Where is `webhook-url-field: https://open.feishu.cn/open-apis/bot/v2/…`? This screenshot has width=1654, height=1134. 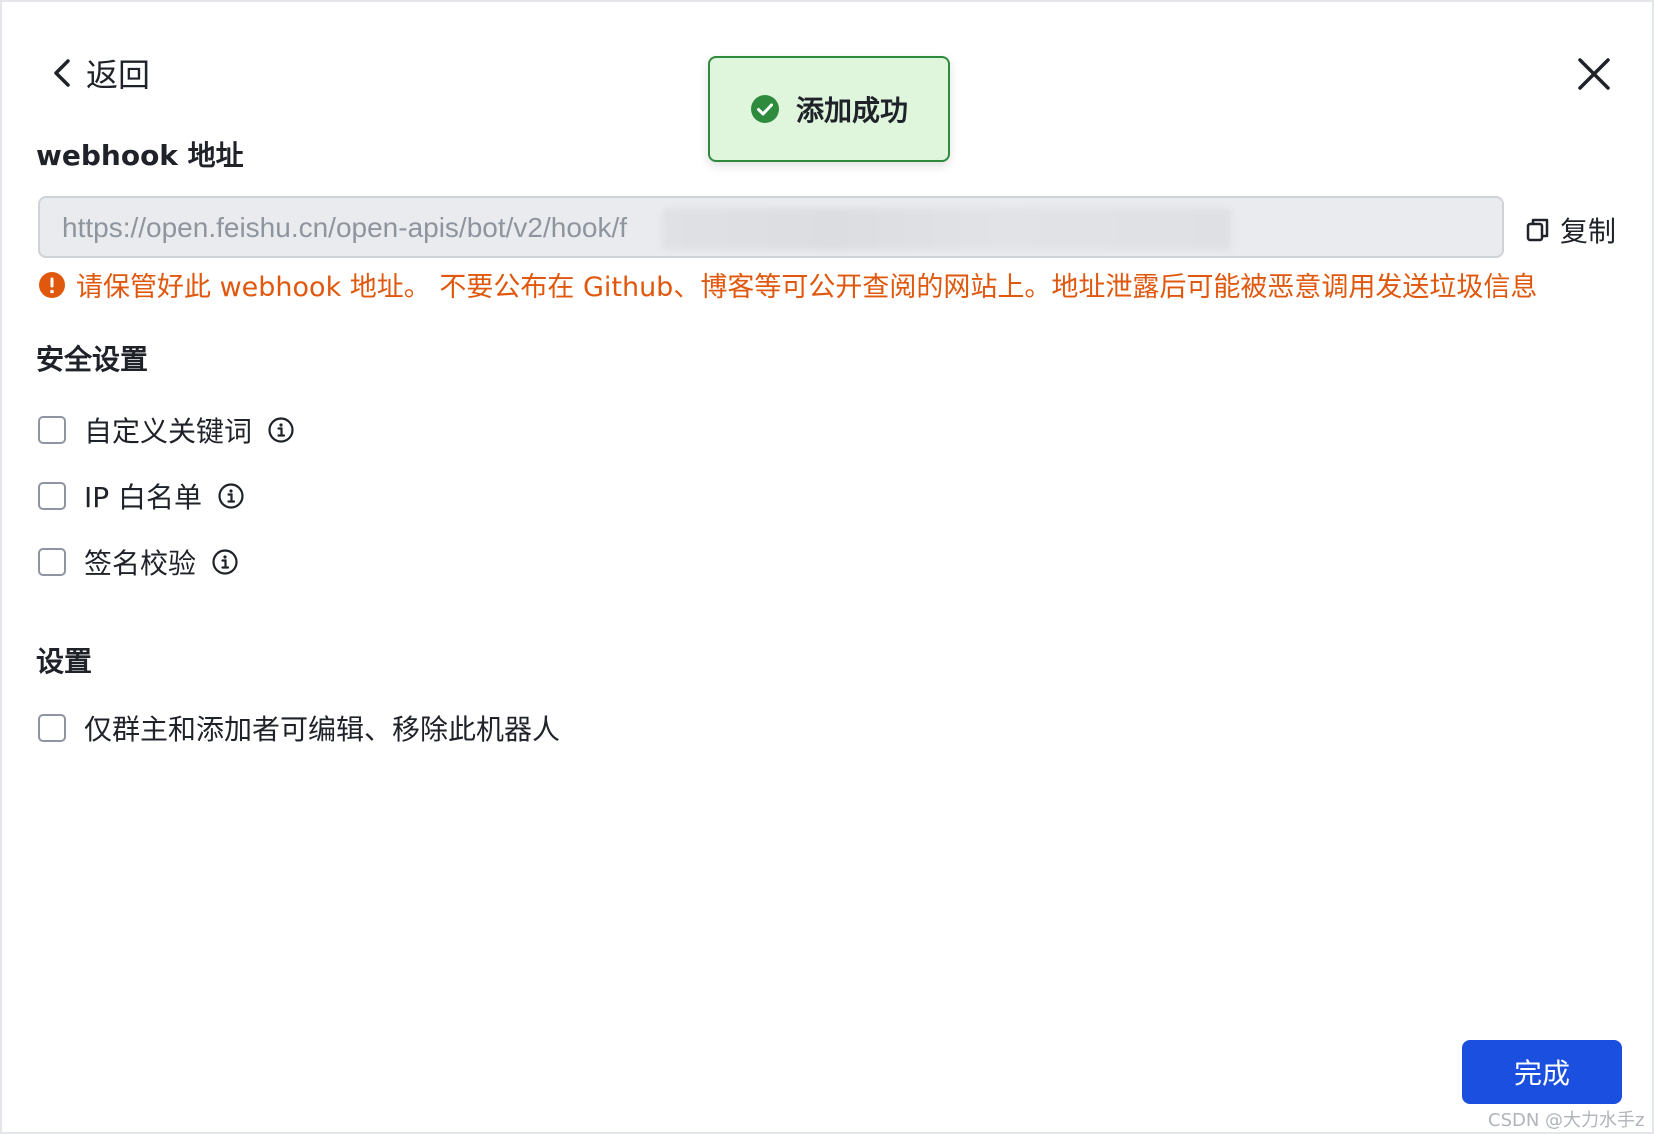 webhook-url-field: https://open.feishu.cn/open-apis/bot/v2/… is located at coordinates (771, 227).